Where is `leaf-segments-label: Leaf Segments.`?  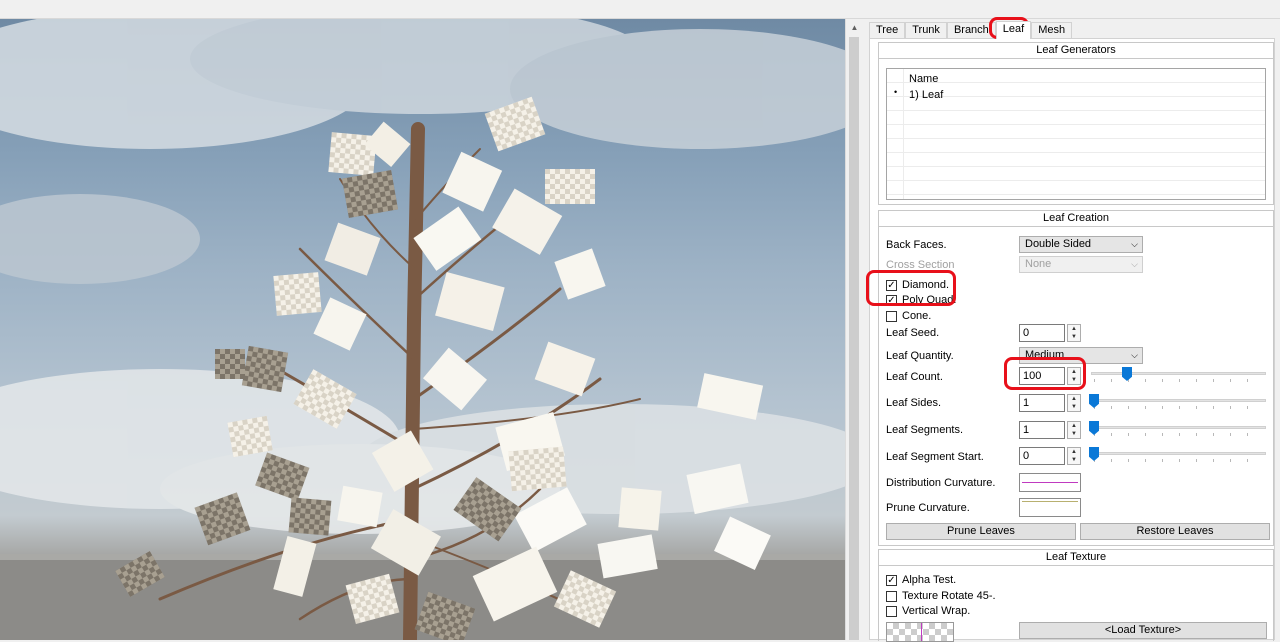 leaf-segments-label: Leaf Segments. is located at coordinates (925, 430).